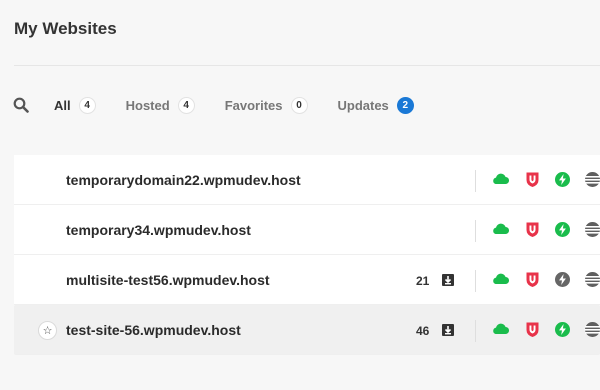 The width and height of the screenshot is (600, 390). Describe the element at coordinates (153, 330) in the screenshot. I see `site-name: test-site-56.wpmudev.host` at that location.